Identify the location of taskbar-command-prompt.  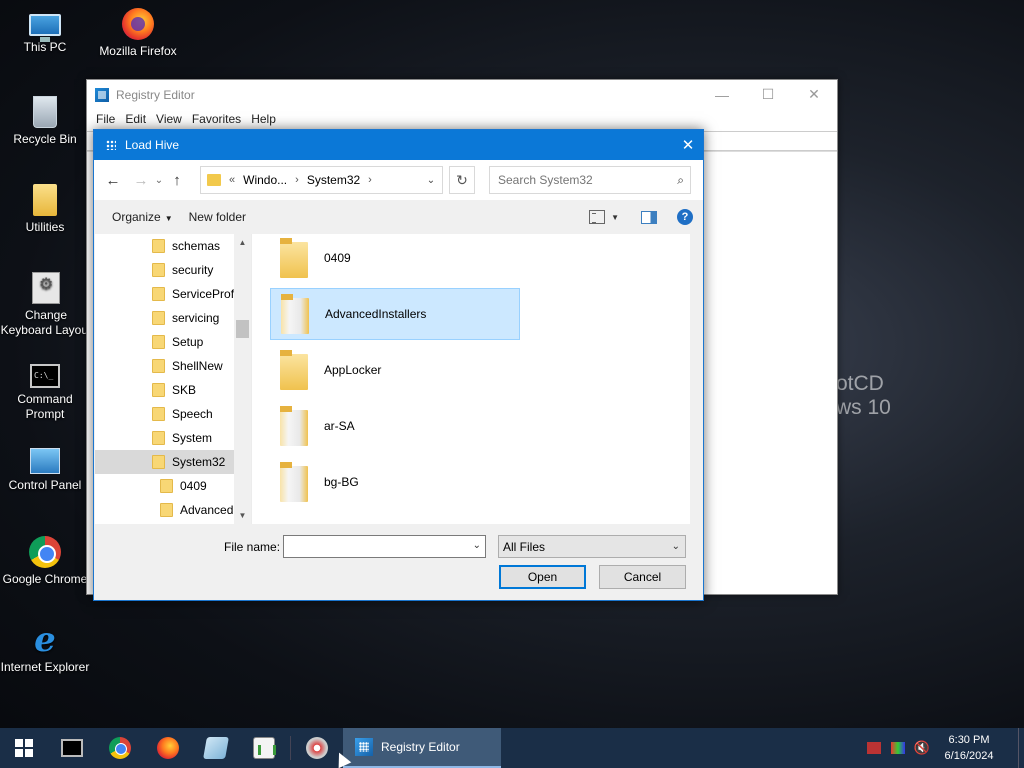
(72, 748).